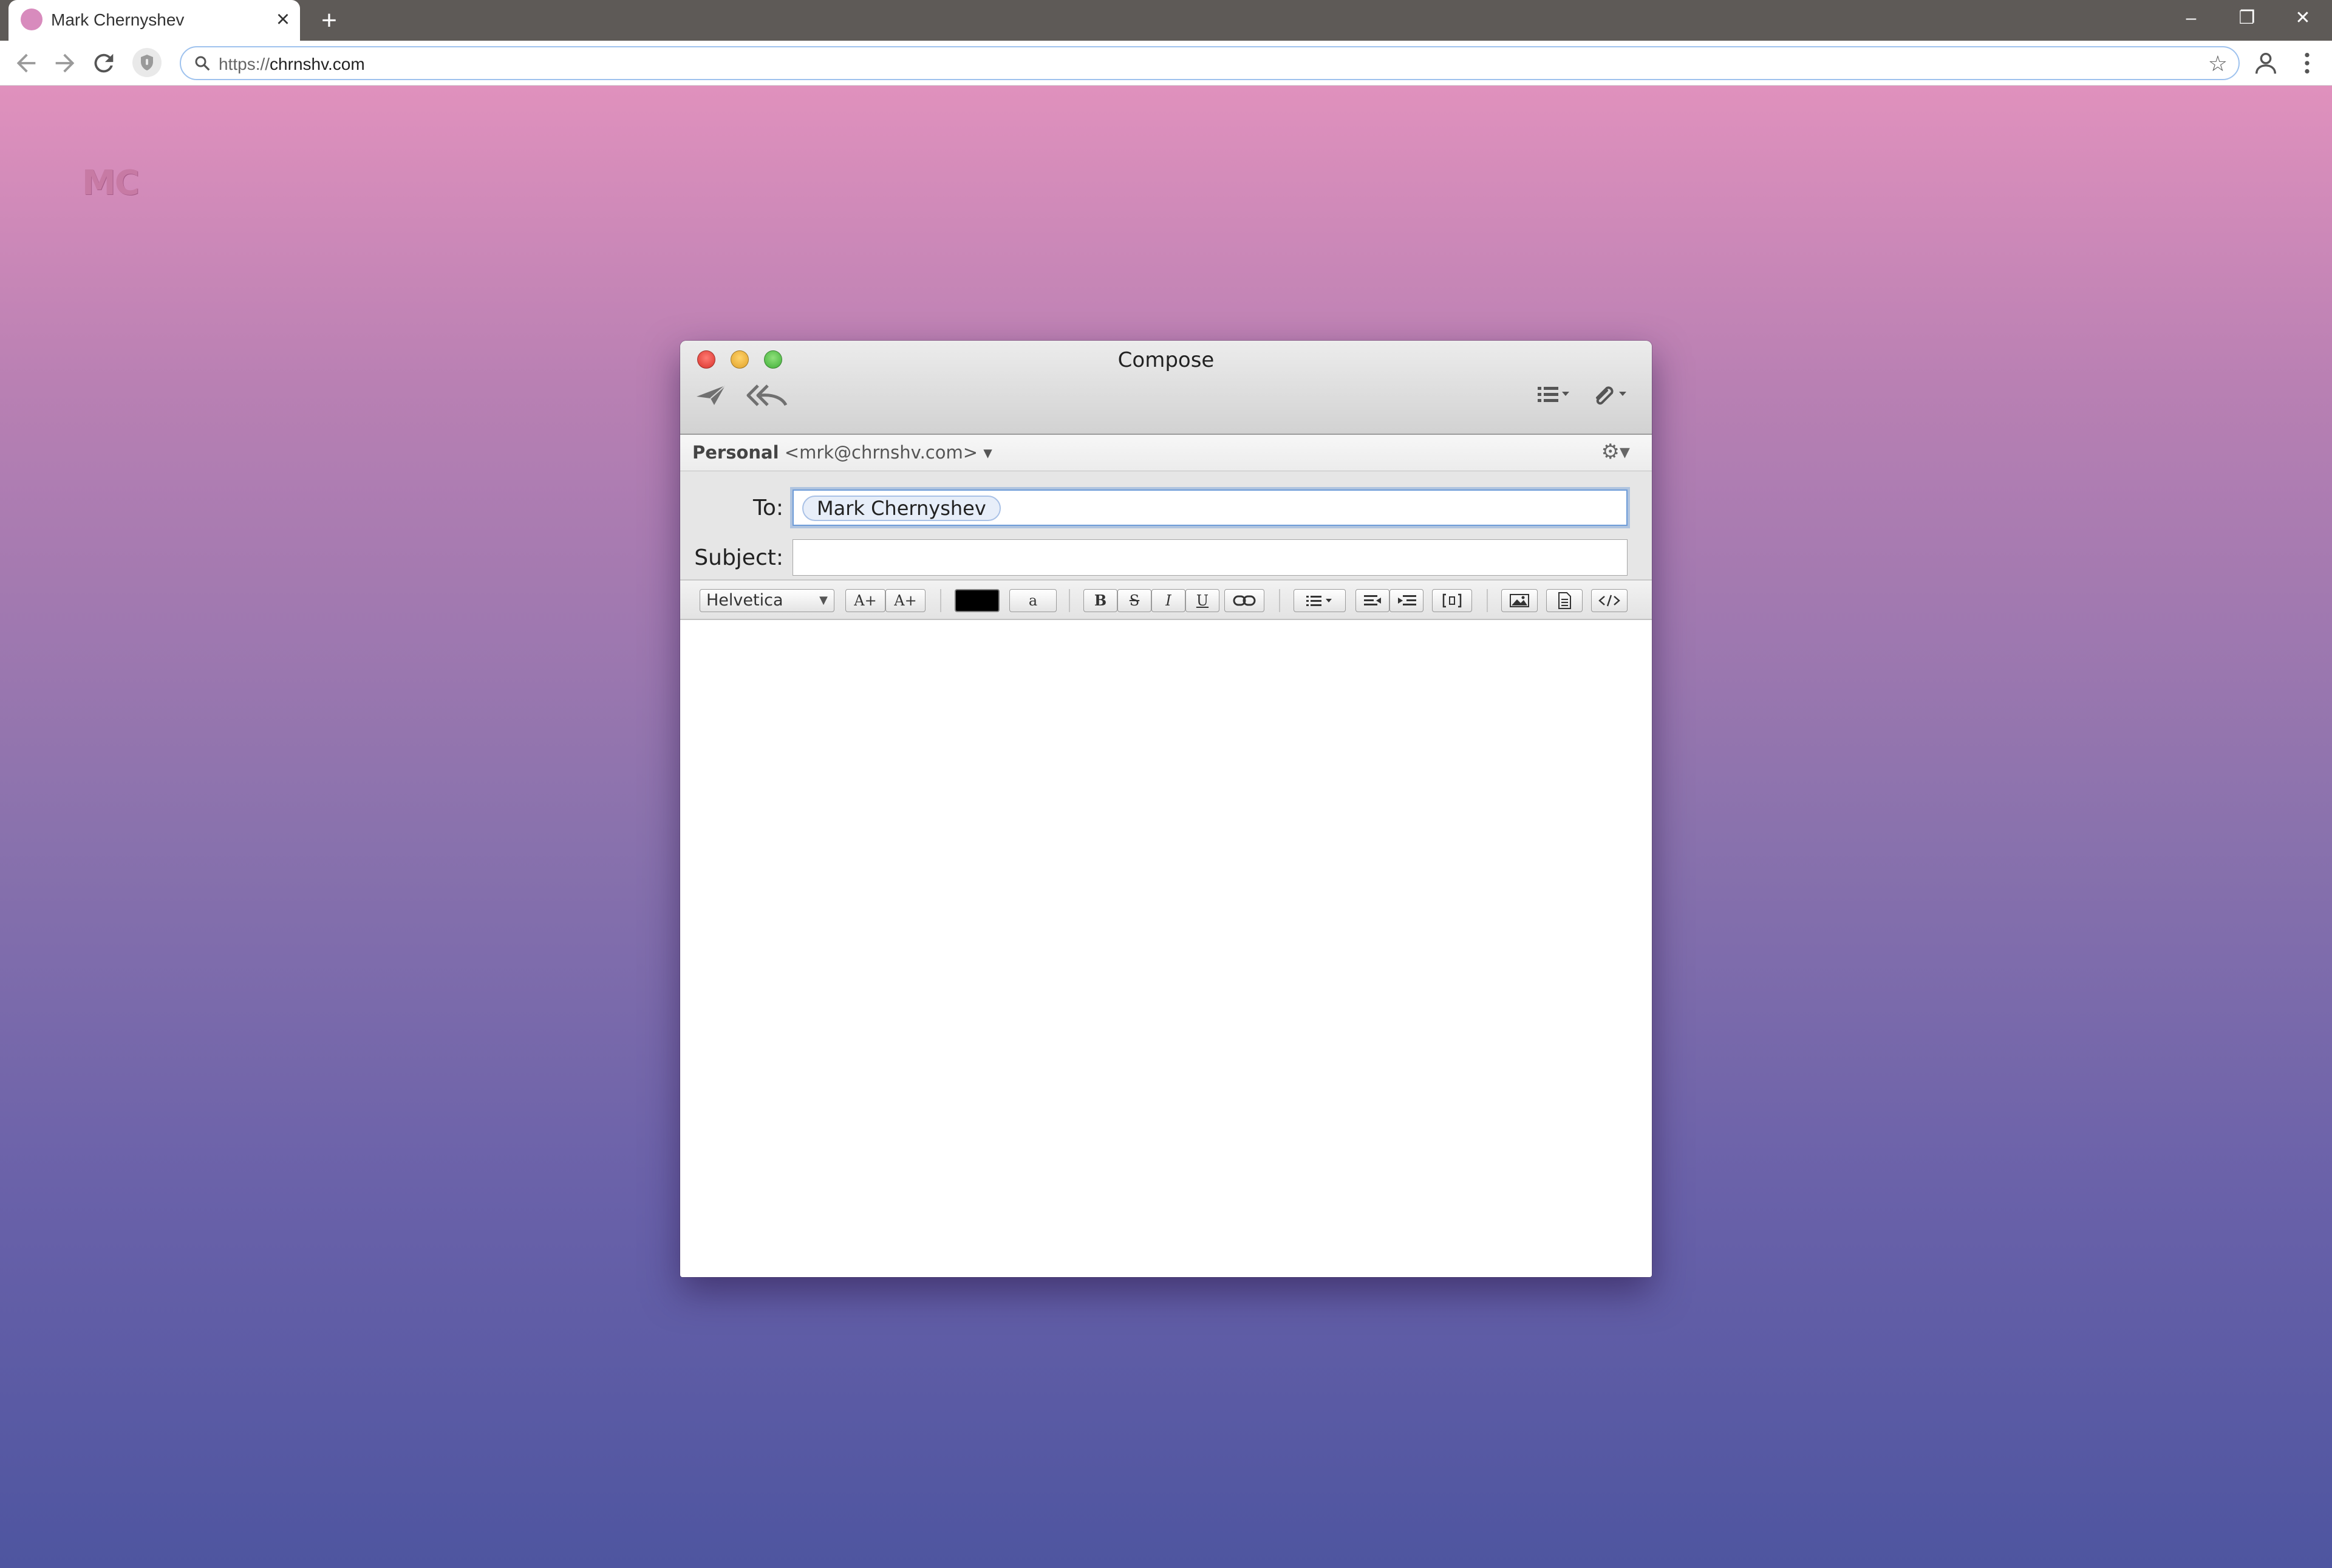 The width and height of the screenshot is (2332, 1568). Describe the element at coordinates (147, 62) in the screenshot. I see `shield-icon` at that location.